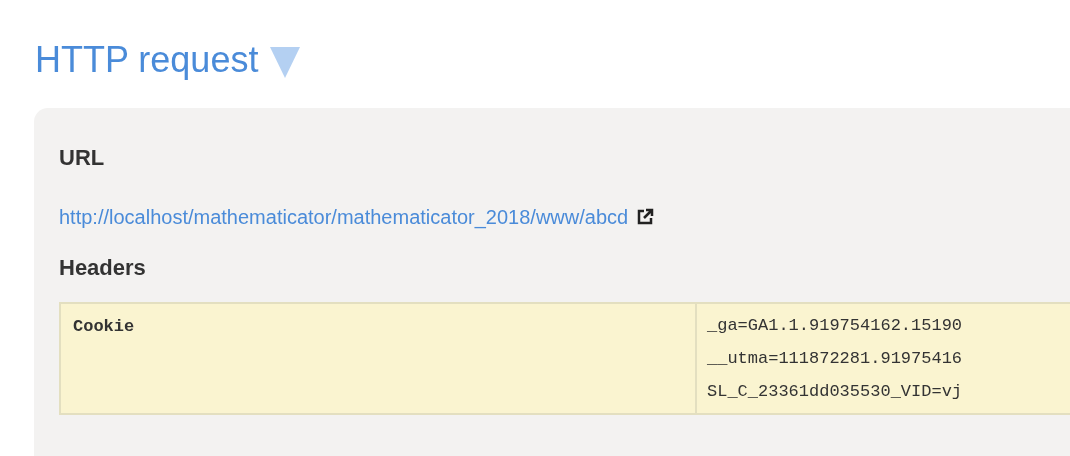 This screenshot has height=456, width=1070. I want to click on header-name-cell: Cookie, so click(378, 358).